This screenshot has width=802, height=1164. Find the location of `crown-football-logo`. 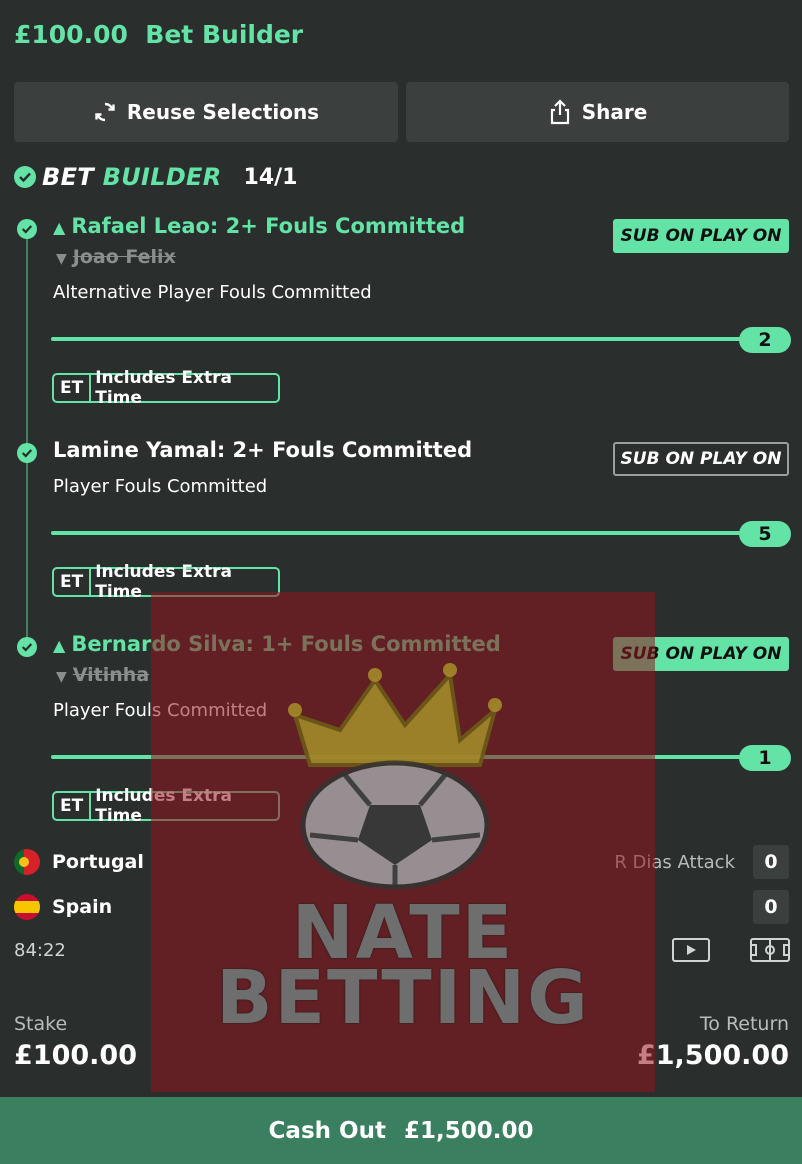

crown-football-logo is located at coordinates (395, 776).